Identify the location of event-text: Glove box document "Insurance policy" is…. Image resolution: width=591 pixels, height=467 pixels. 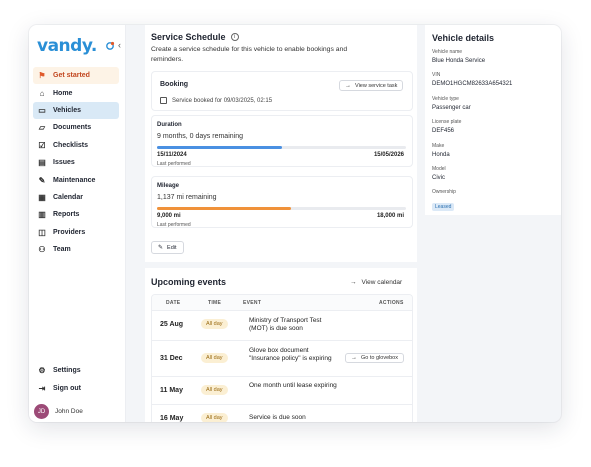
(290, 355).